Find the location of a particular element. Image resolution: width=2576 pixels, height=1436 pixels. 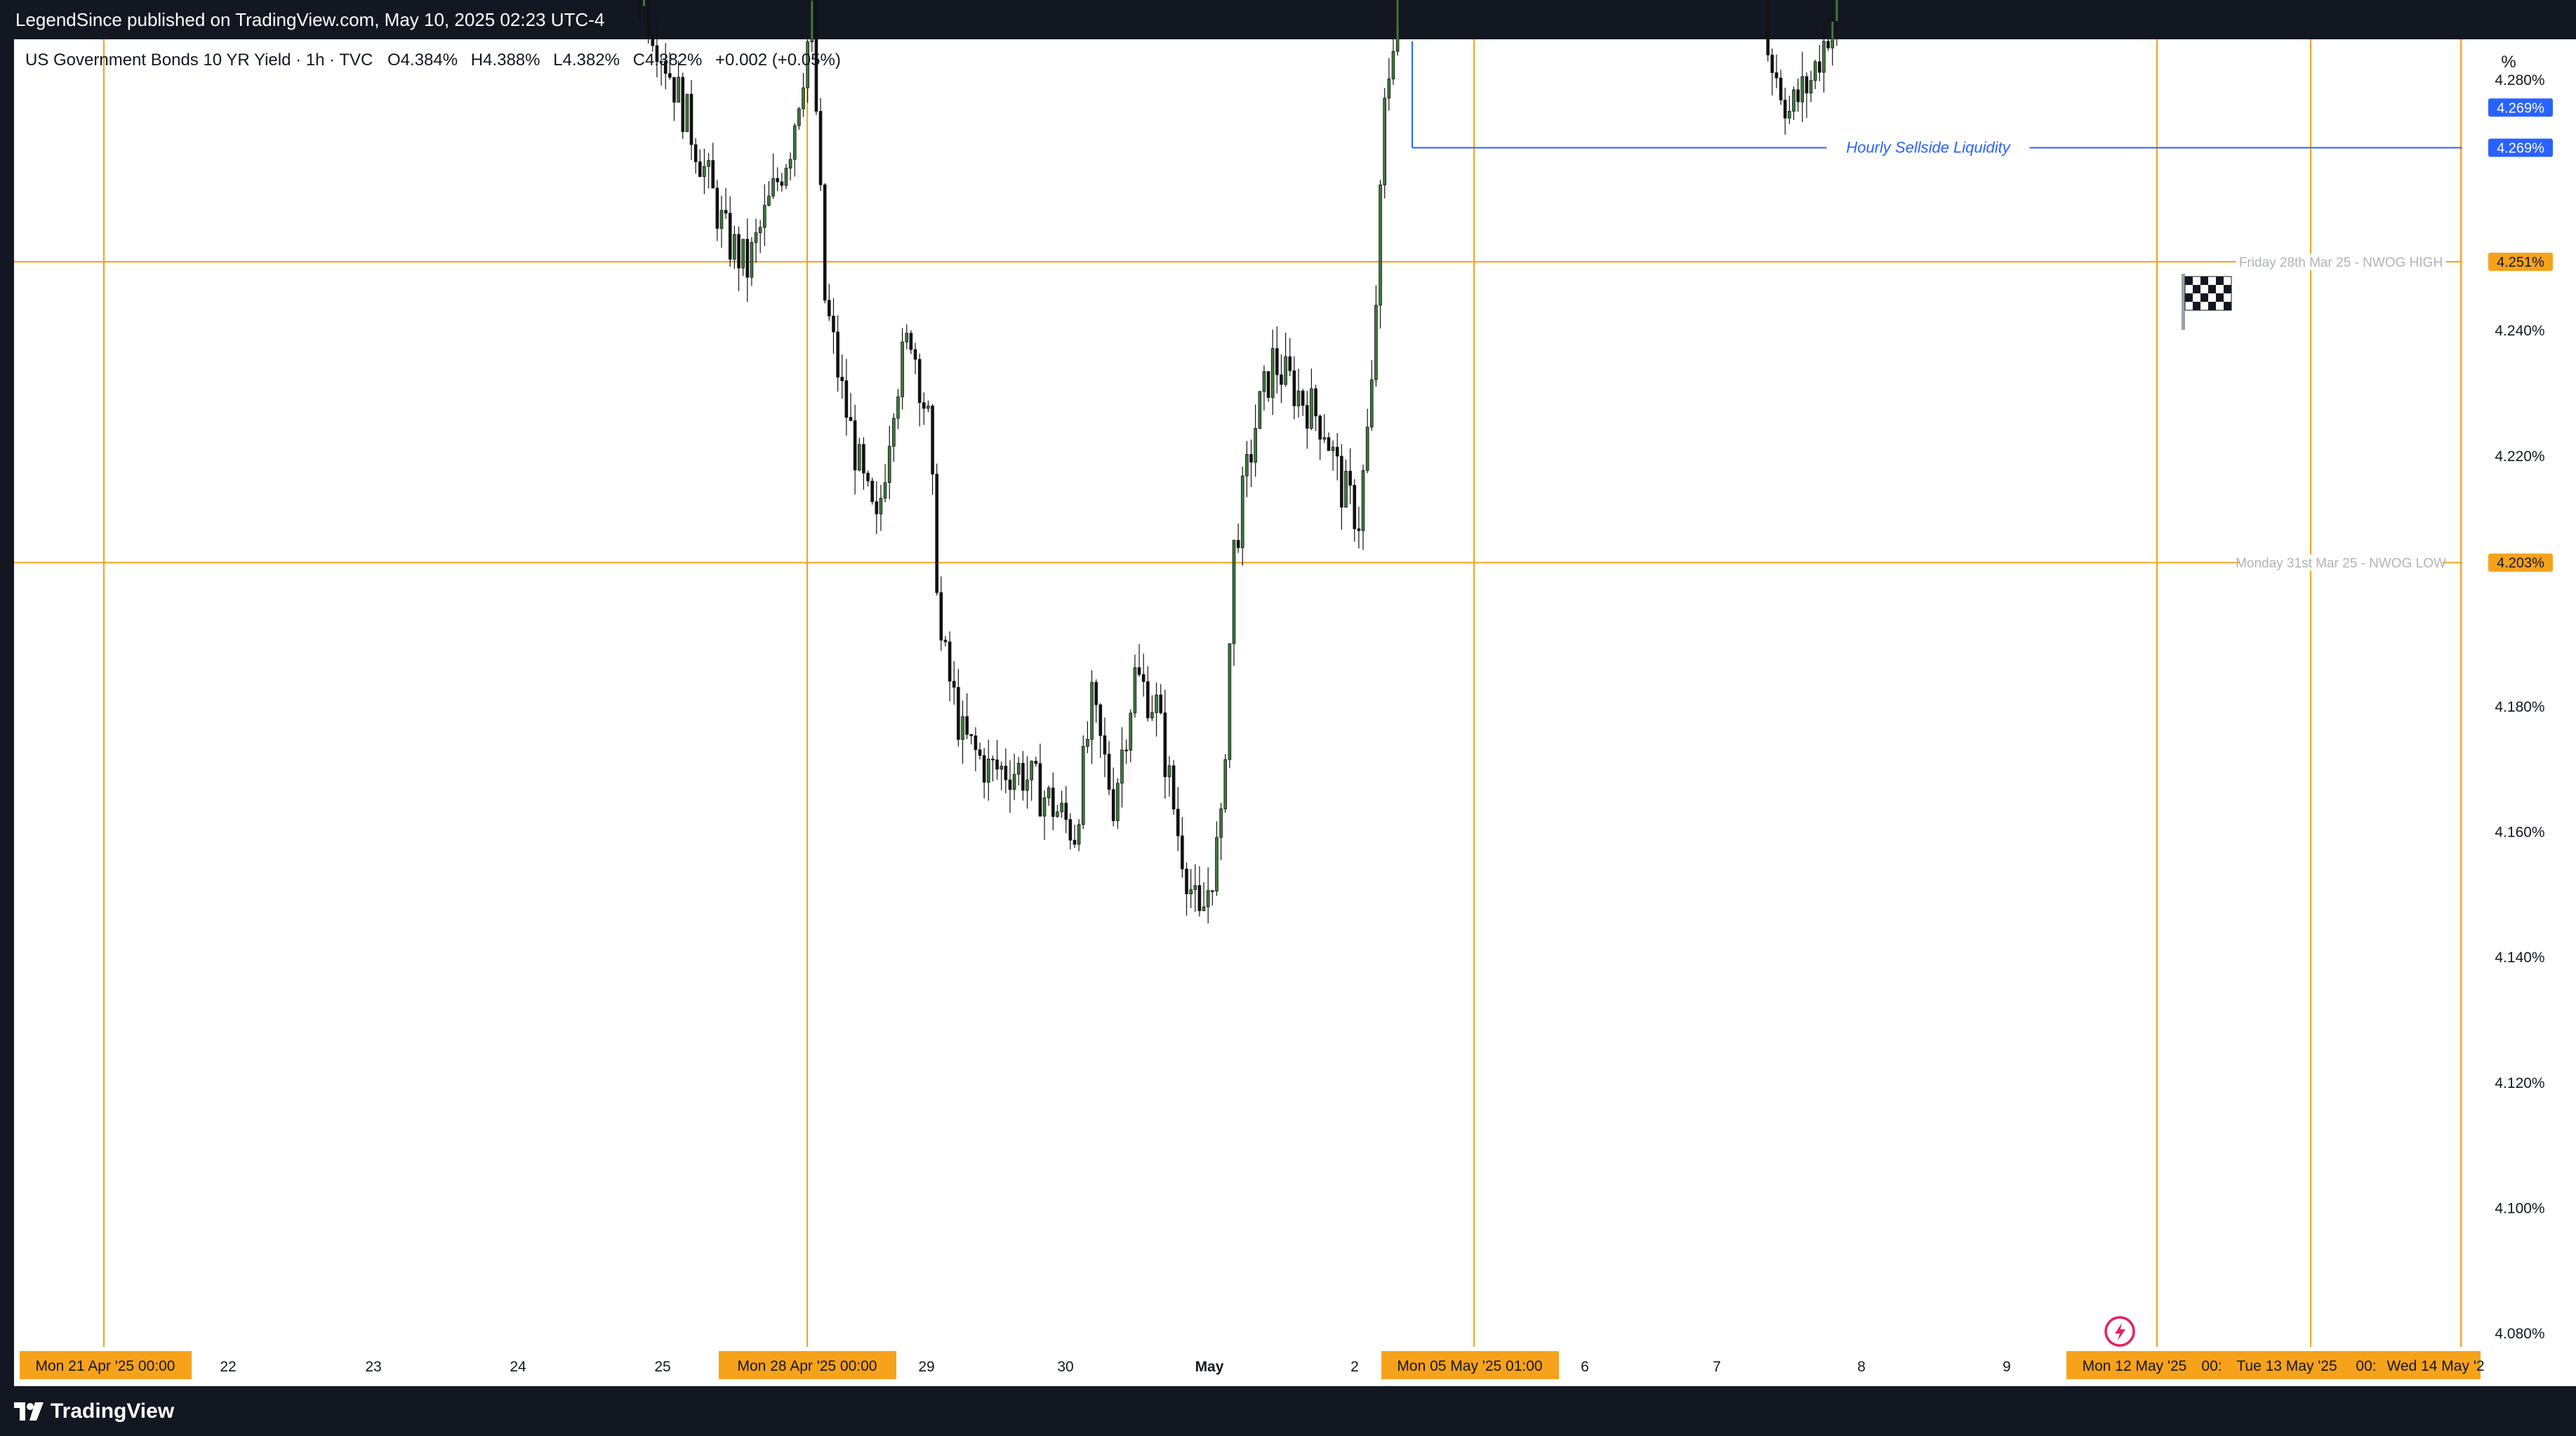

session-x-label: 00: is located at coordinates (2212, 1366).